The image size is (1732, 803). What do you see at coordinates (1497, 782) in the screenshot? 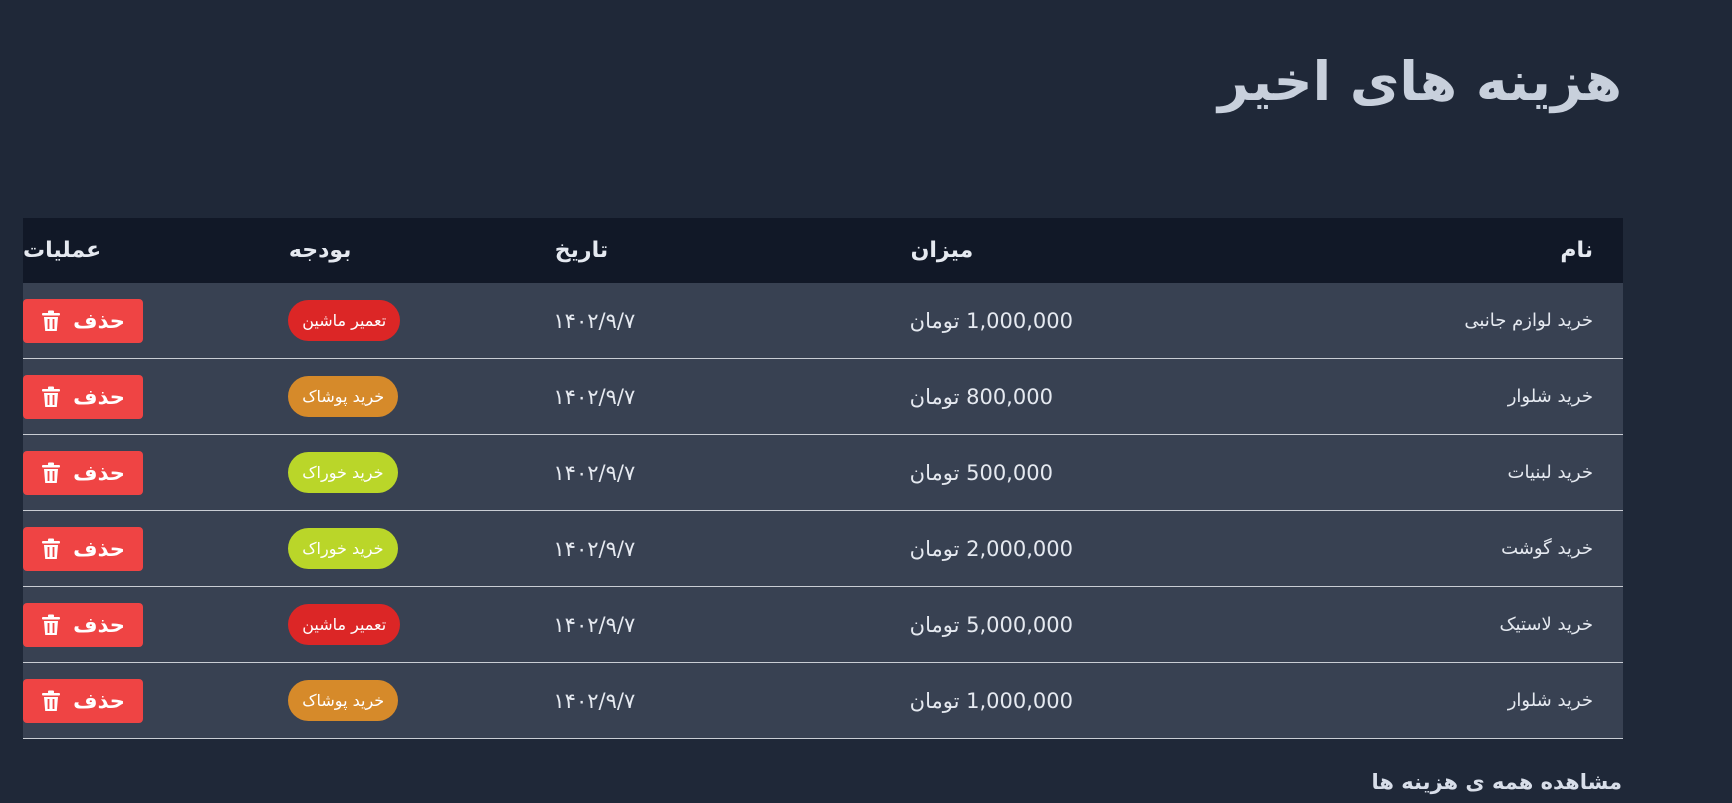
I see `view-all-expenses-link: مشاهده همه ی هزینه ها` at bounding box center [1497, 782].